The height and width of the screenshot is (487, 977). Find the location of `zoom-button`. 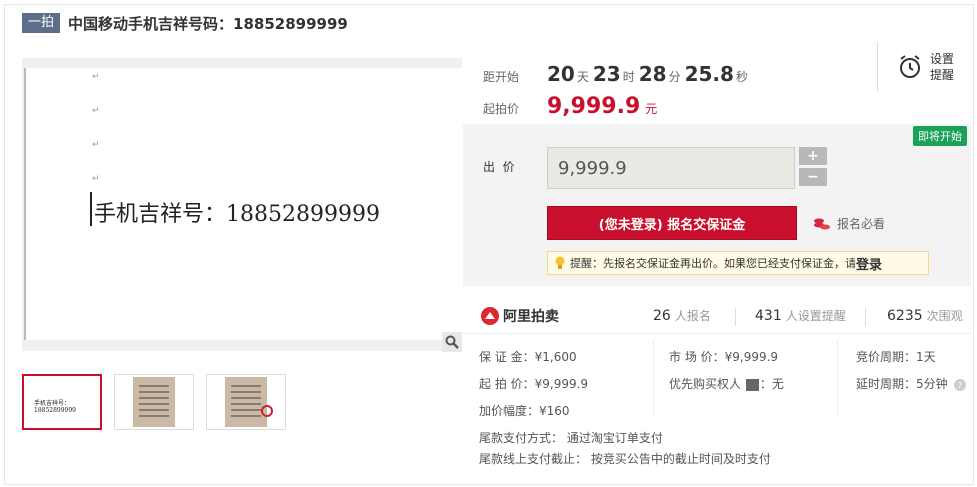

zoom-button is located at coordinates (452, 342).